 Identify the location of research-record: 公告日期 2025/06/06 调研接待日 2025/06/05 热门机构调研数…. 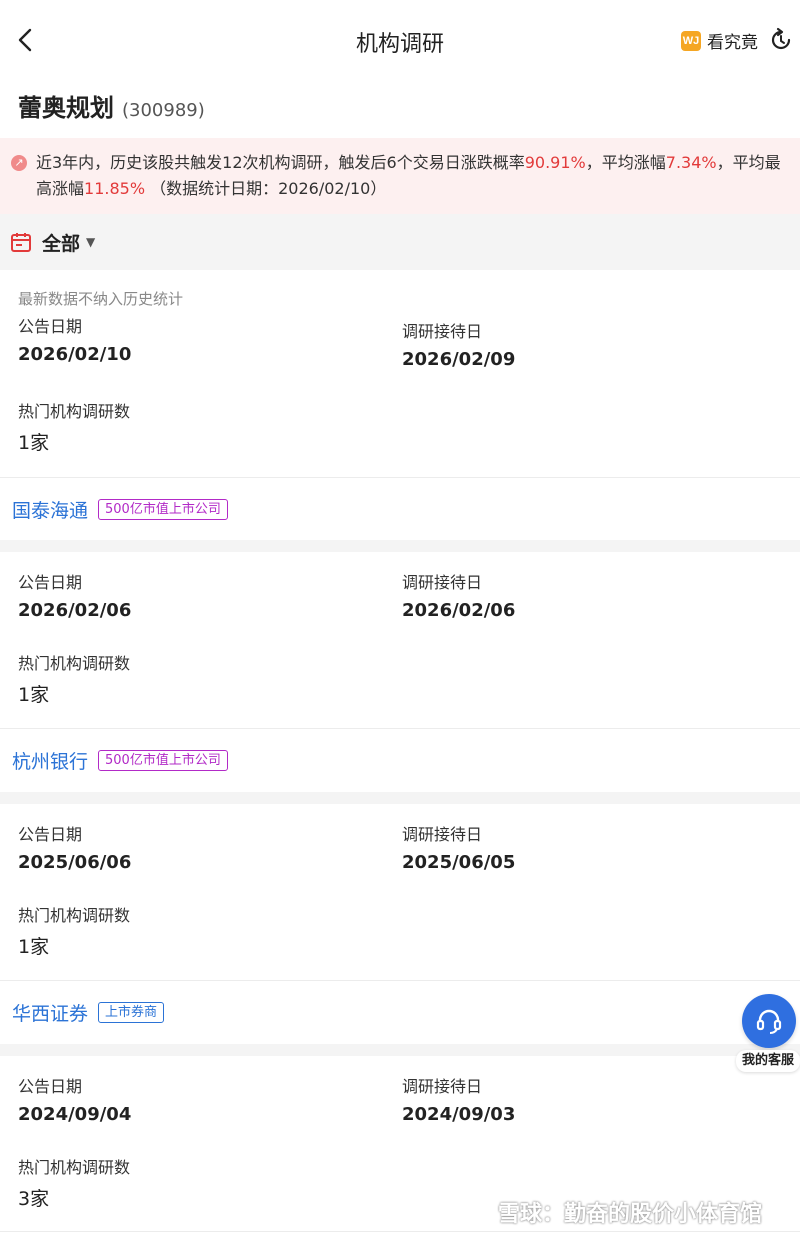
(400, 892).